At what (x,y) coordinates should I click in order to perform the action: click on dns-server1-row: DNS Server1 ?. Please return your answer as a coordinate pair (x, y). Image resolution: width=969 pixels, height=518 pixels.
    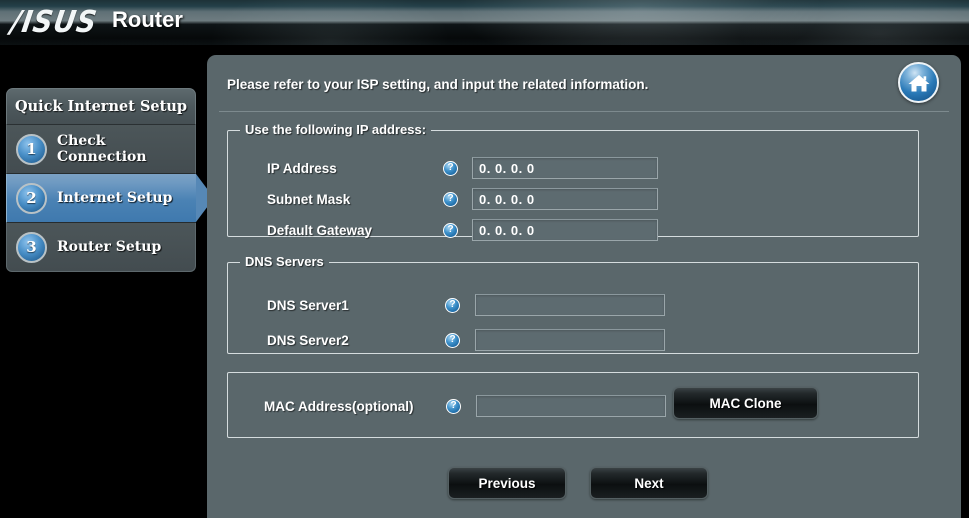
    Looking at the image, I should click on (466, 305).